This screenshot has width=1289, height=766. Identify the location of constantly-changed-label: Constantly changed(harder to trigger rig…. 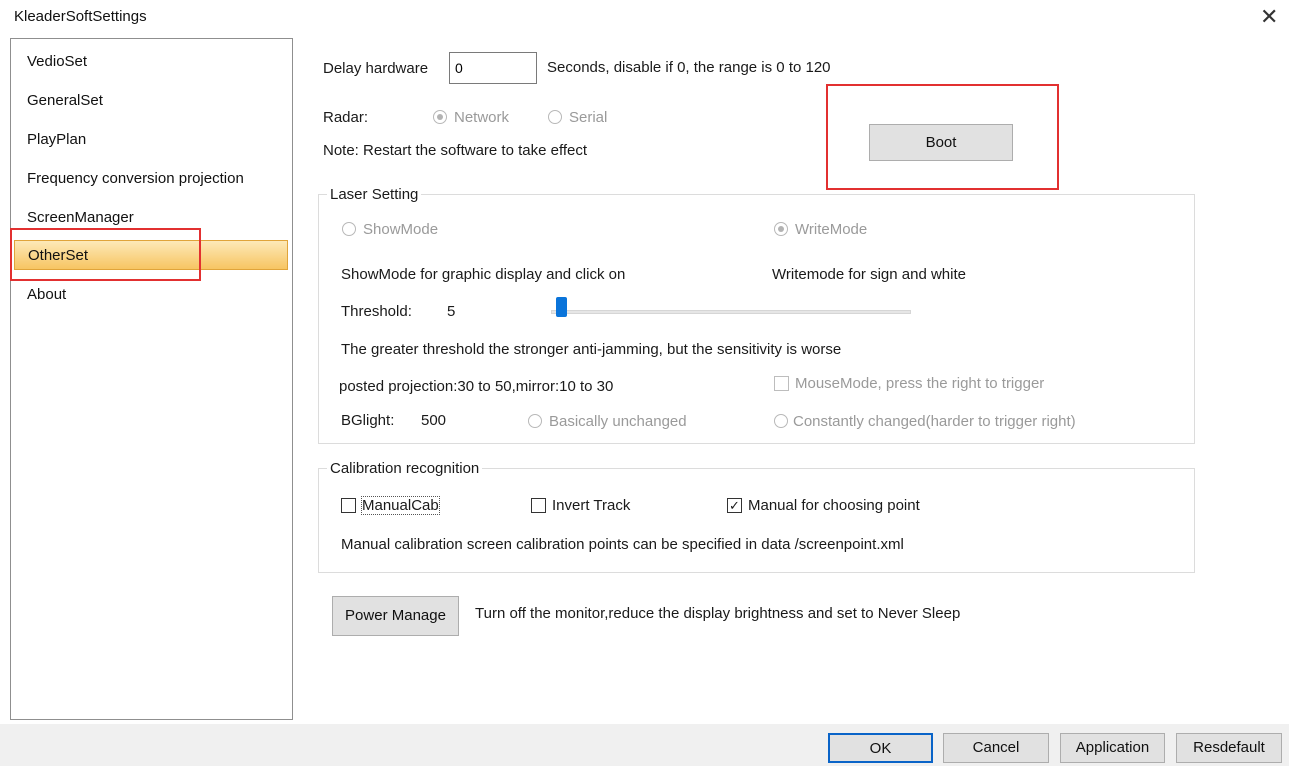
(934, 421).